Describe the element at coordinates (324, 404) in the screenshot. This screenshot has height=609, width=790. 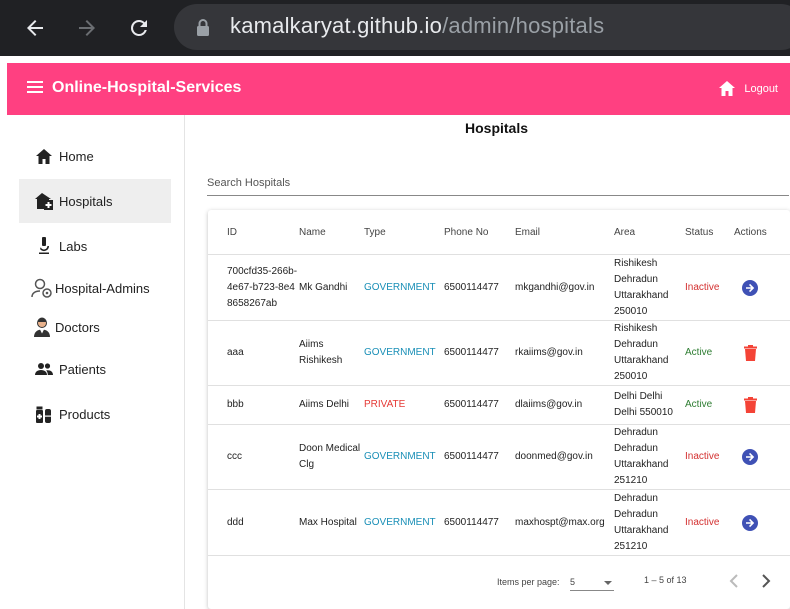
I see `cell-name: Aiims Delhi` at that location.